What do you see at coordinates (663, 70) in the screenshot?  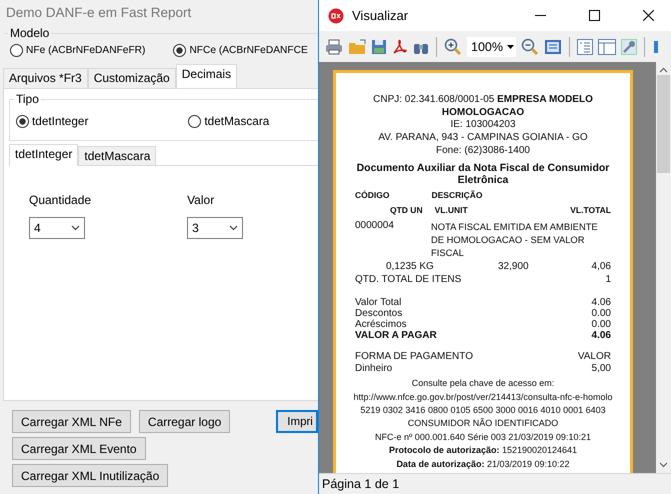 I see `scroll-up-icon` at bounding box center [663, 70].